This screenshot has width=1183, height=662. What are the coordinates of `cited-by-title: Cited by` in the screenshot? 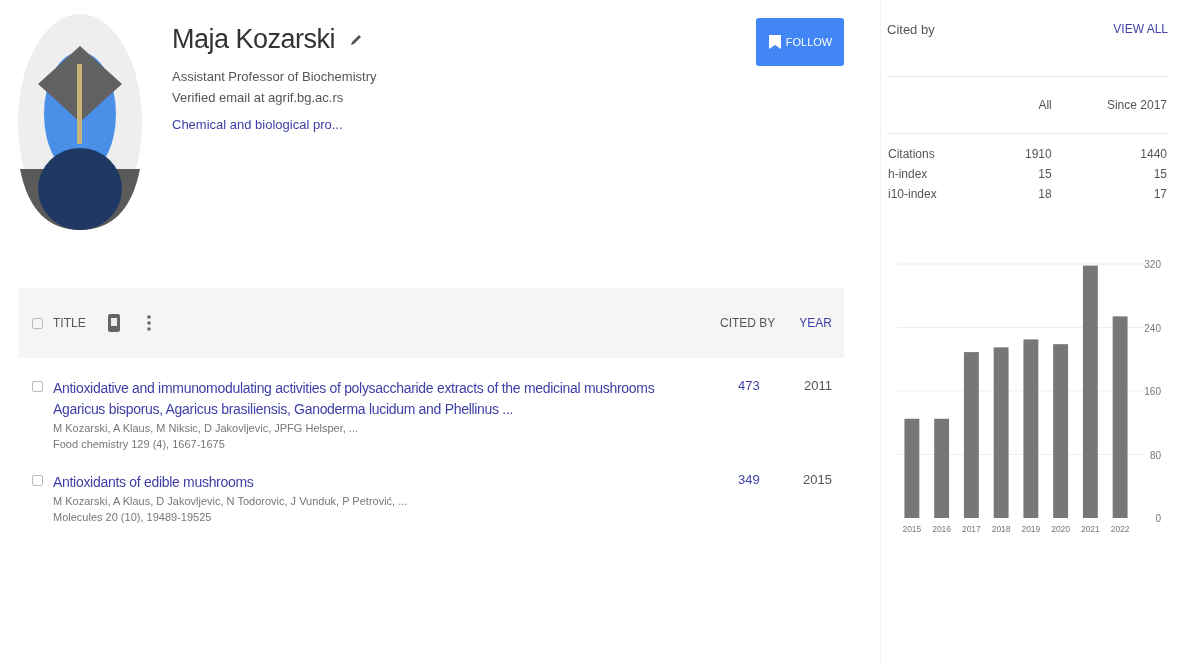 It's located at (911, 30).